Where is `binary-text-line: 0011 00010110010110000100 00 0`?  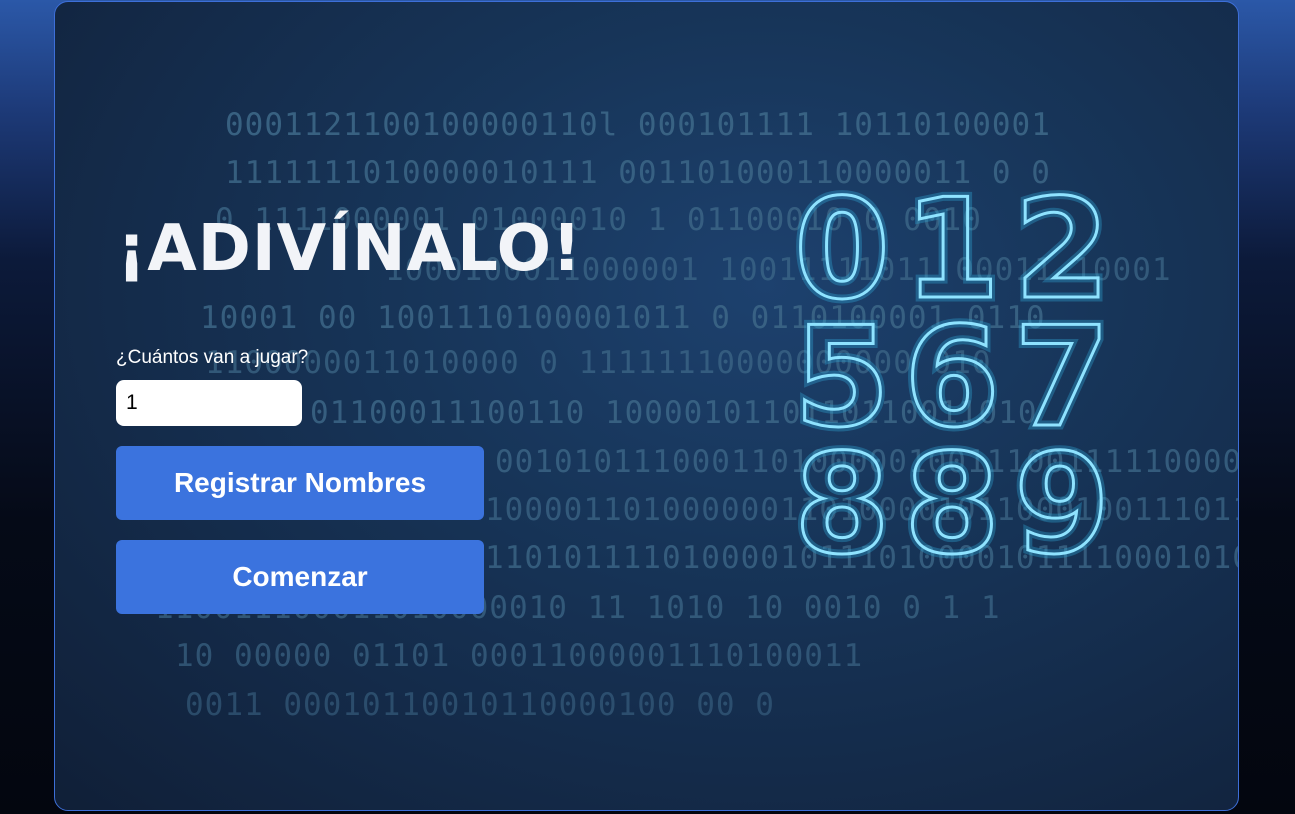 binary-text-line: 0011 00010110010110000100 00 0 is located at coordinates (480, 705).